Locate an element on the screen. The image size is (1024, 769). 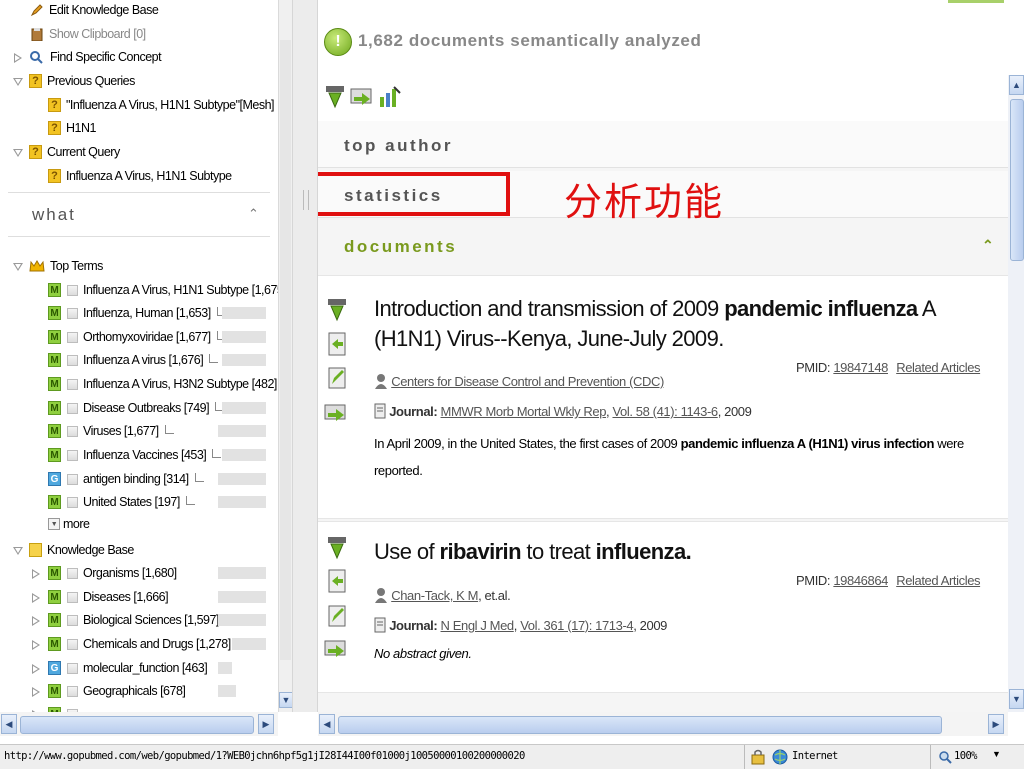
documents-section: documents ⌃ is located at coordinates (663, 245).